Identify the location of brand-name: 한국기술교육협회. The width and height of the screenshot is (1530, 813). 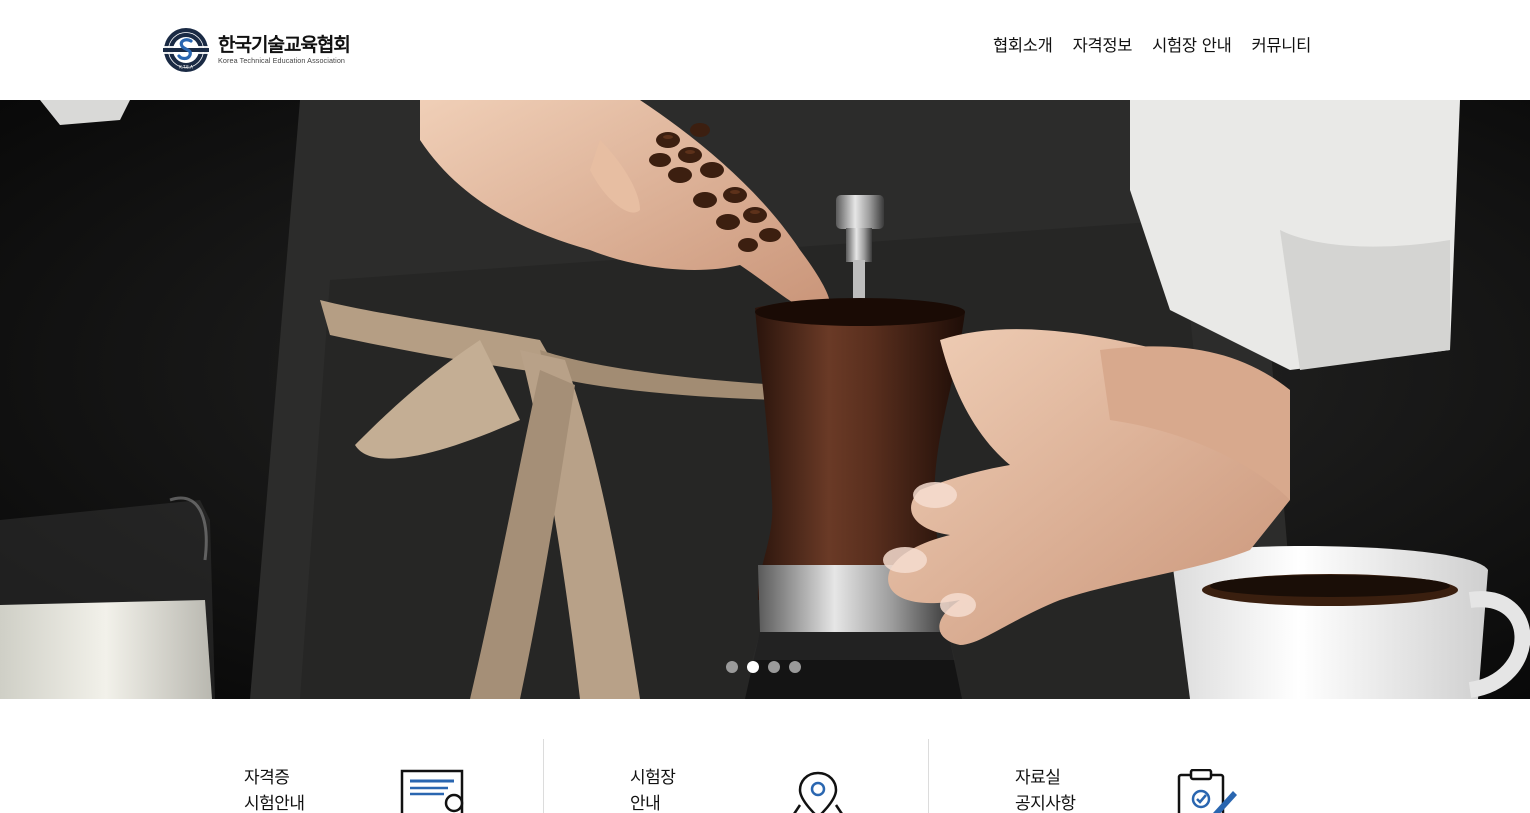
(284, 45).